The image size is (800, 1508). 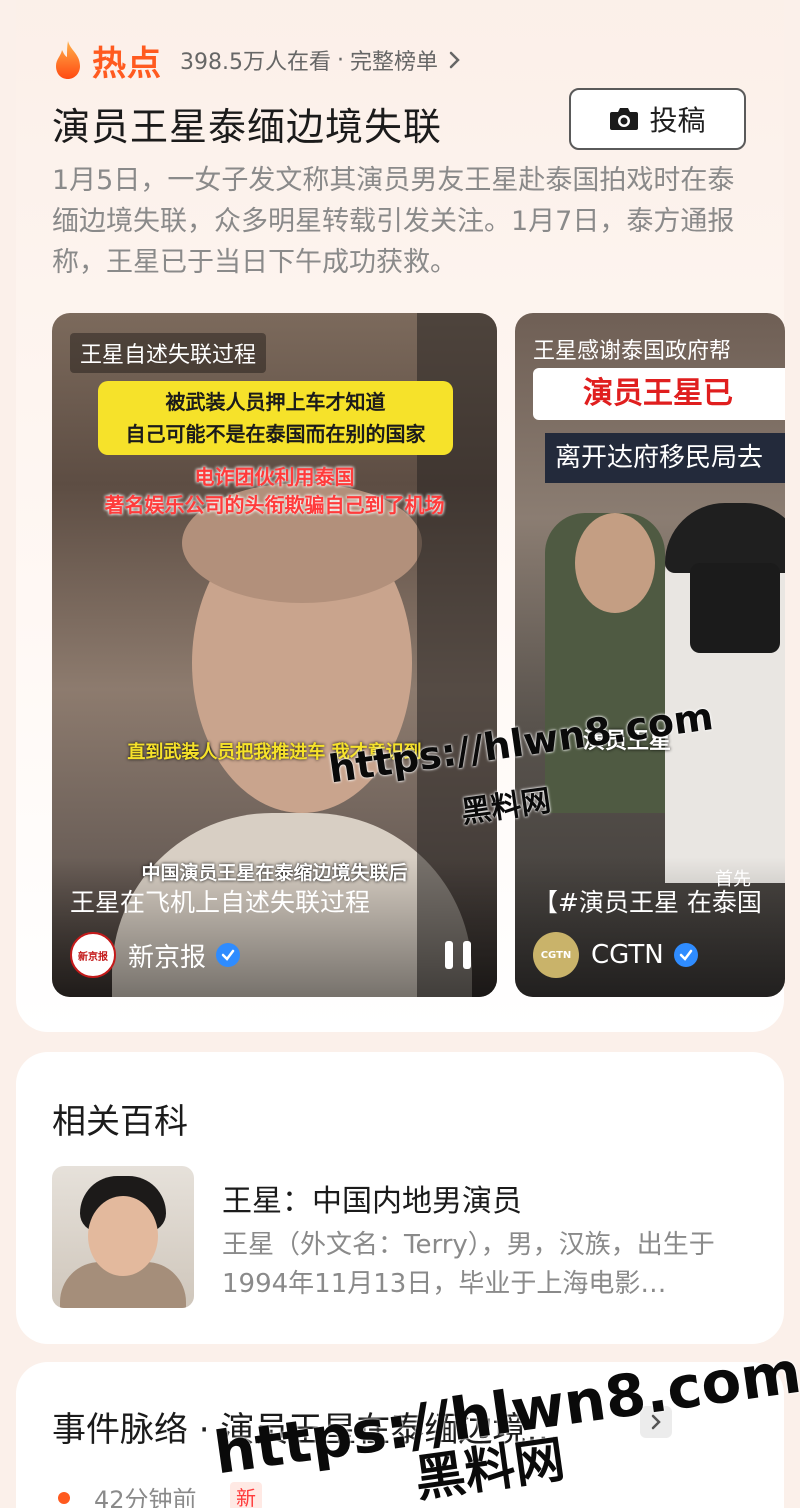 I want to click on video-red-caption: 电诈团伙利用泰国 著名娱乐公司的头衔欺骗自己到了机场, so click(x=274, y=491).